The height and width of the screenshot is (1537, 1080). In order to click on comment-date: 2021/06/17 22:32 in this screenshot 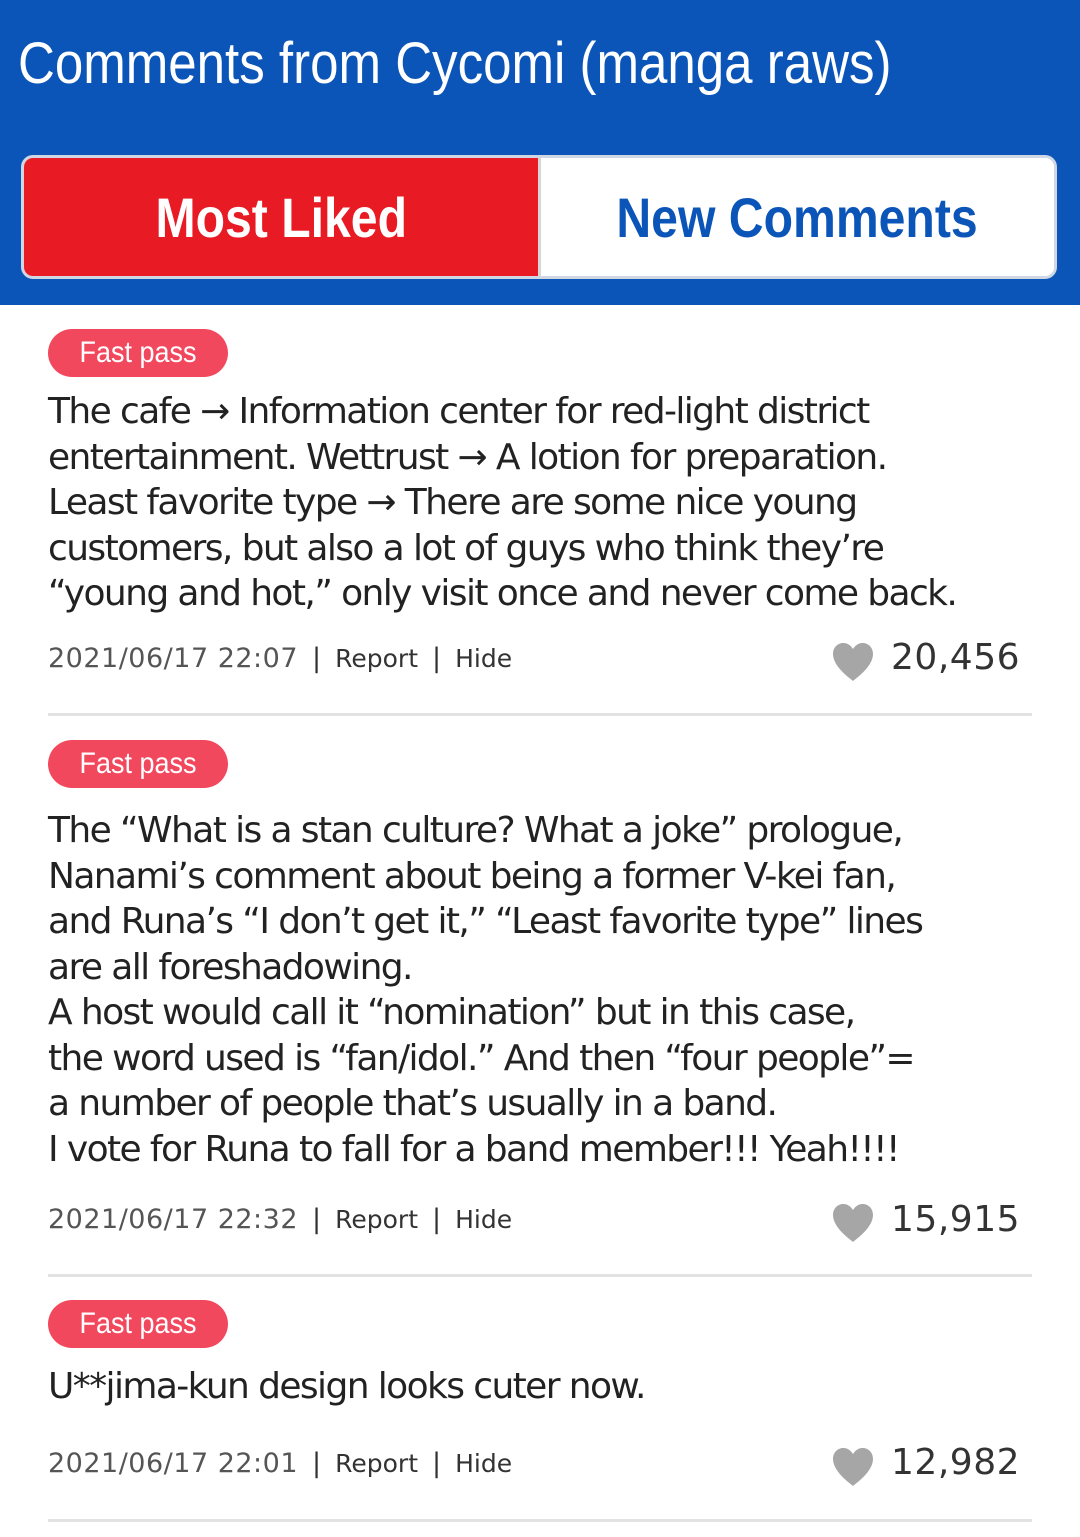, I will do `click(173, 1219)`.